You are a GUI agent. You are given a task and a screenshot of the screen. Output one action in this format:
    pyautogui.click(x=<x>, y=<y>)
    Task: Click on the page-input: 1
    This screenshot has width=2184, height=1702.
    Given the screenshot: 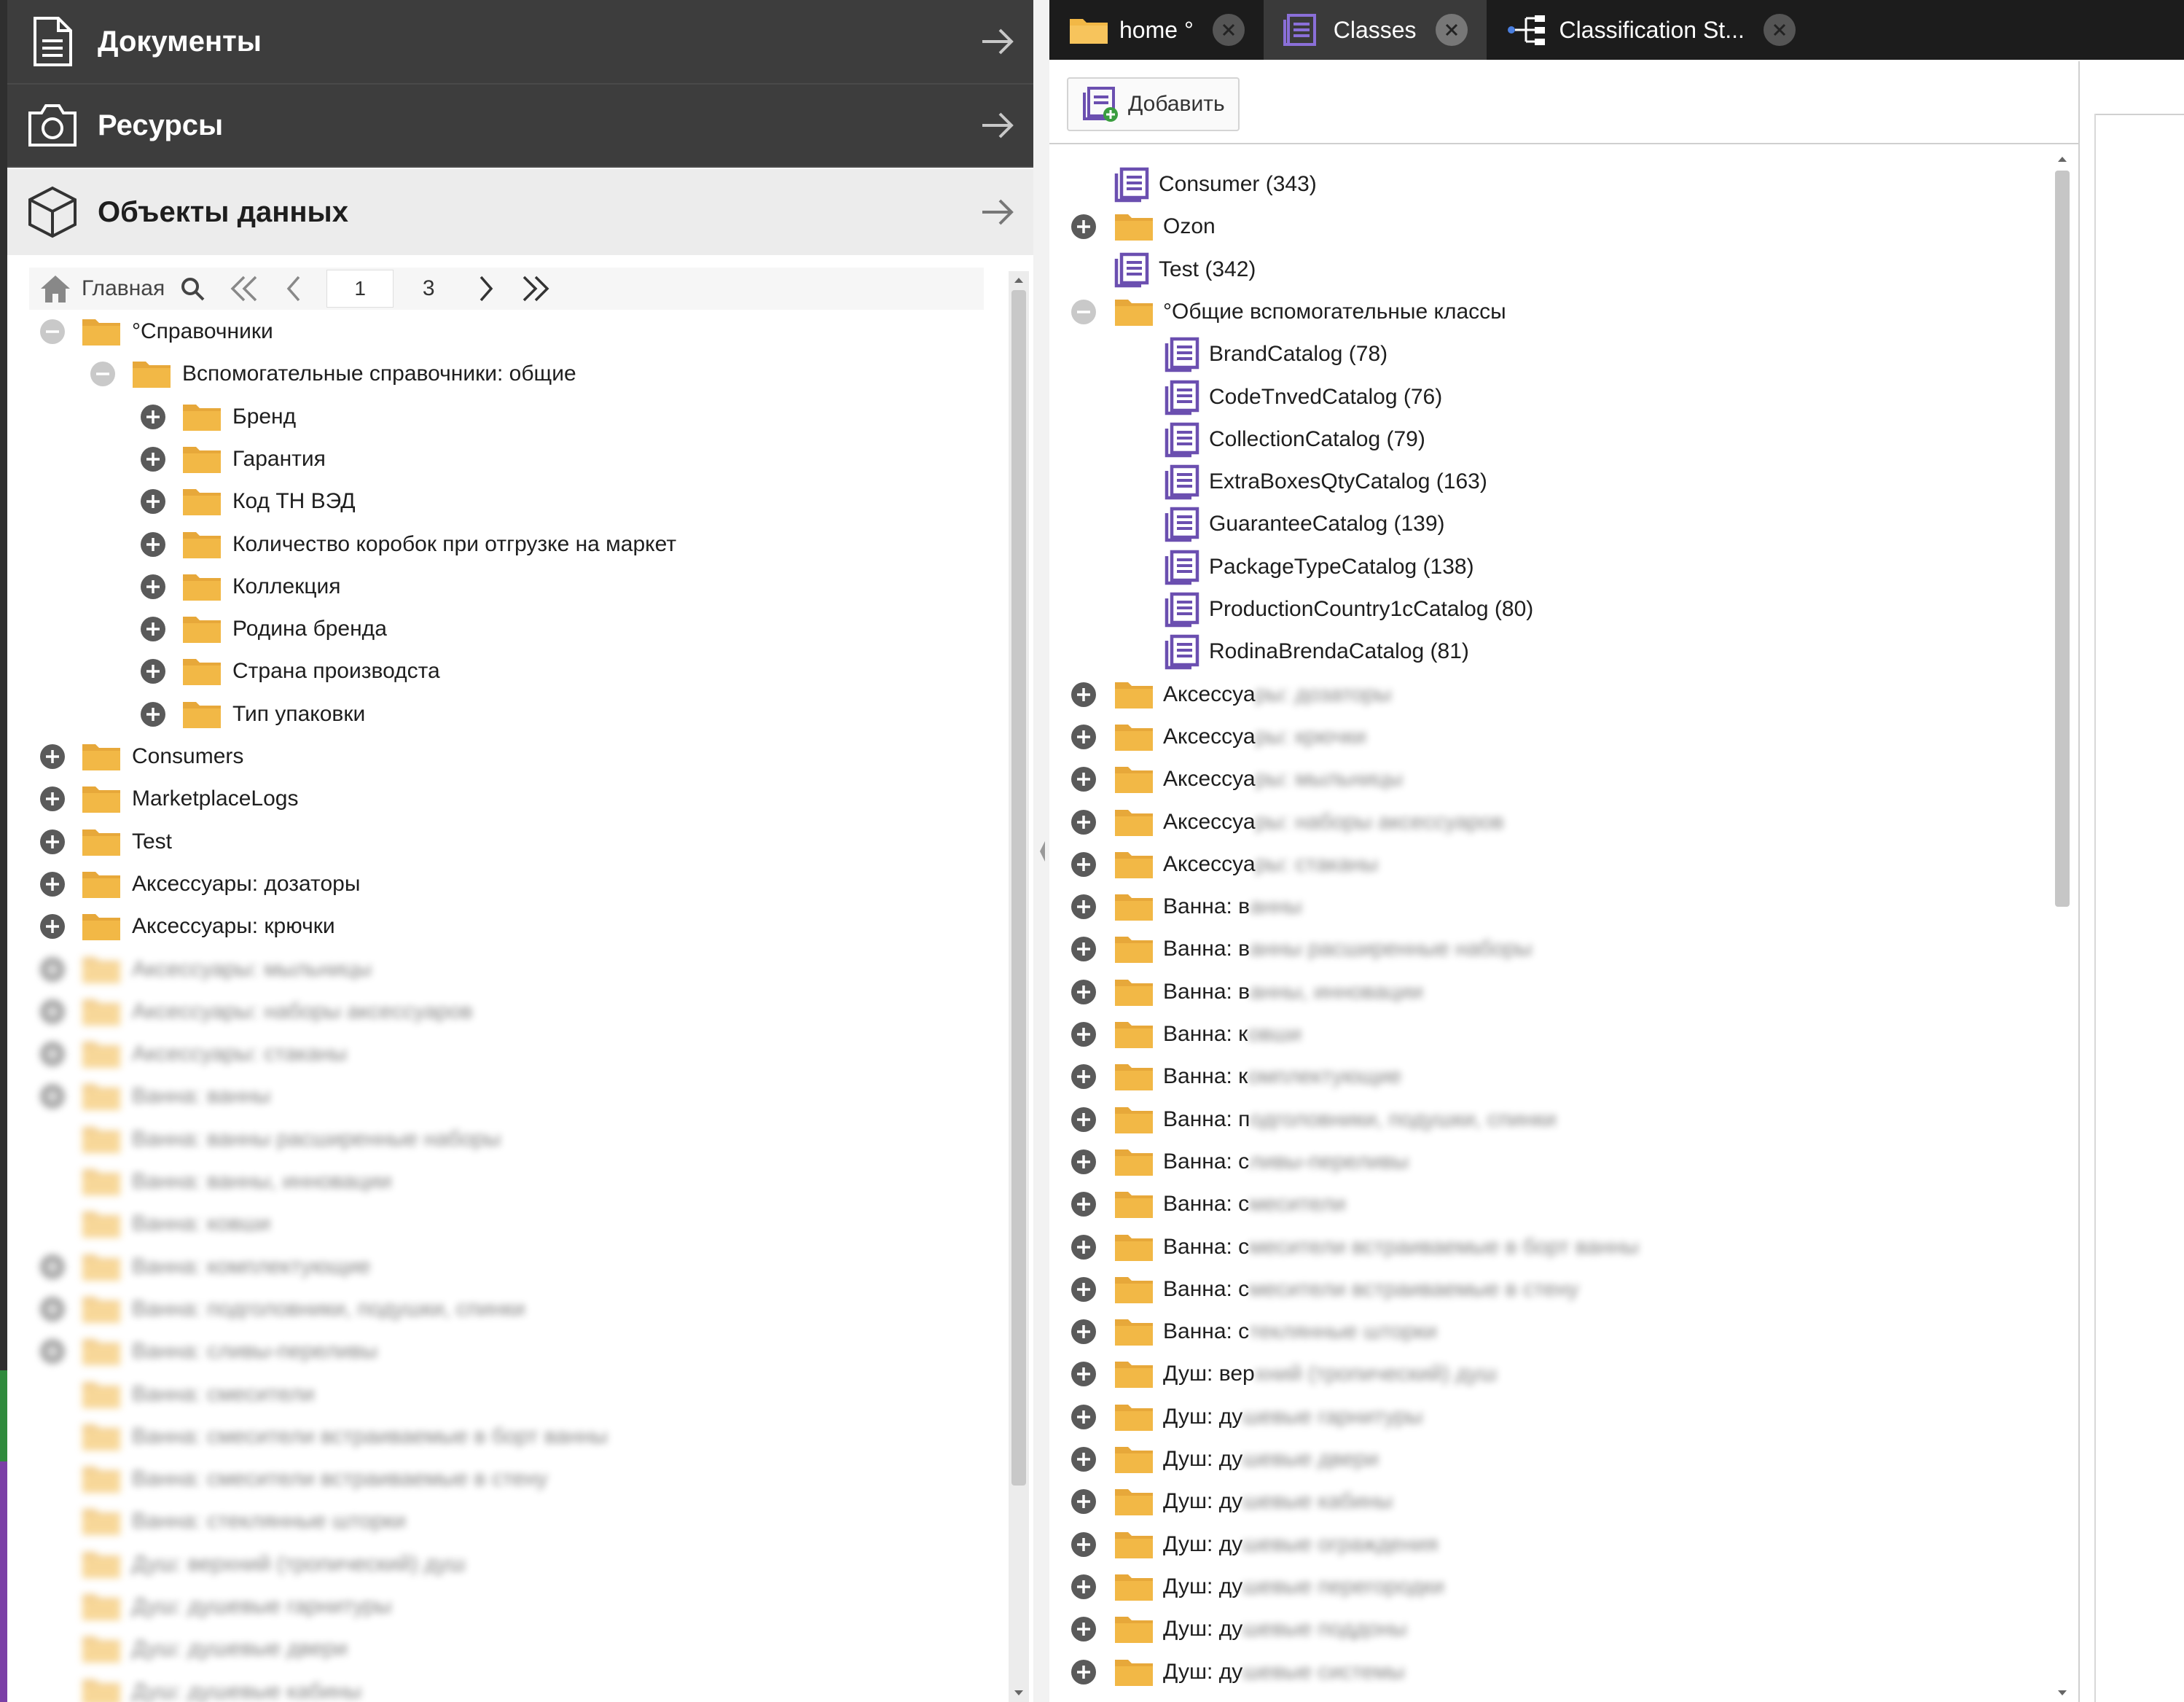 What is the action you would take?
    pyautogui.click(x=360, y=289)
    